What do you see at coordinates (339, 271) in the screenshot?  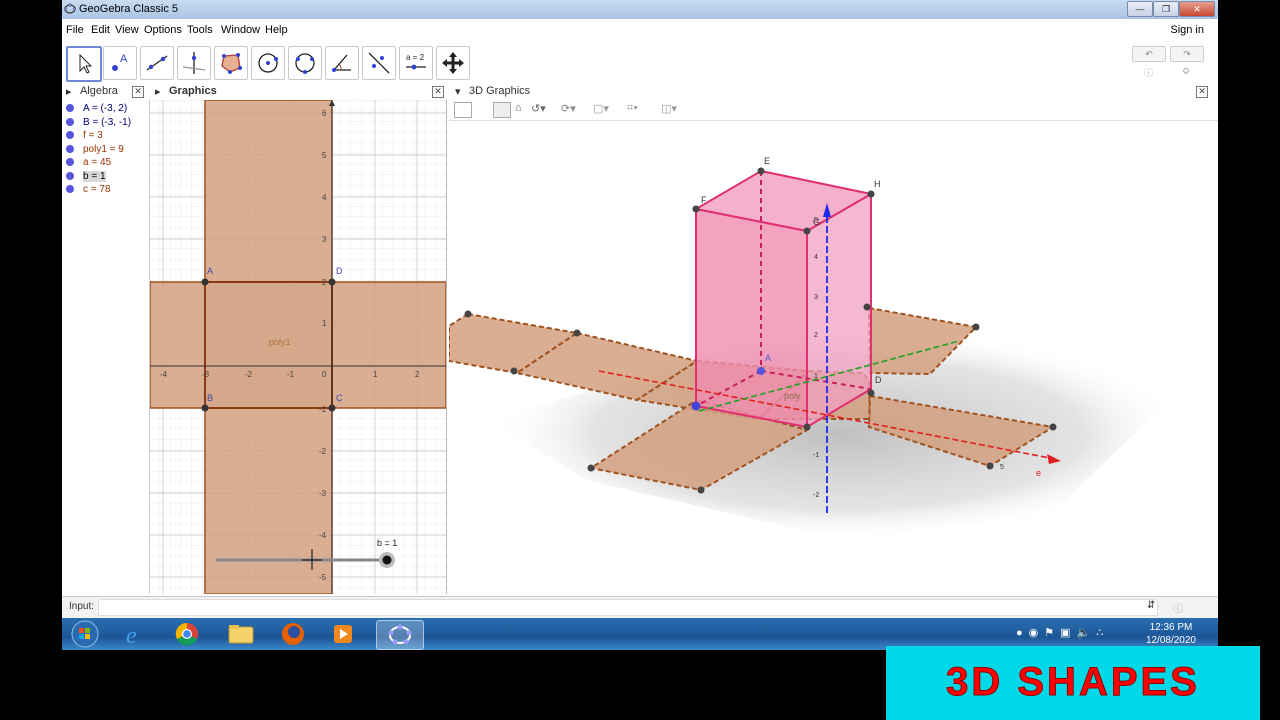 I see `point-d-label: D` at bounding box center [339, 271].